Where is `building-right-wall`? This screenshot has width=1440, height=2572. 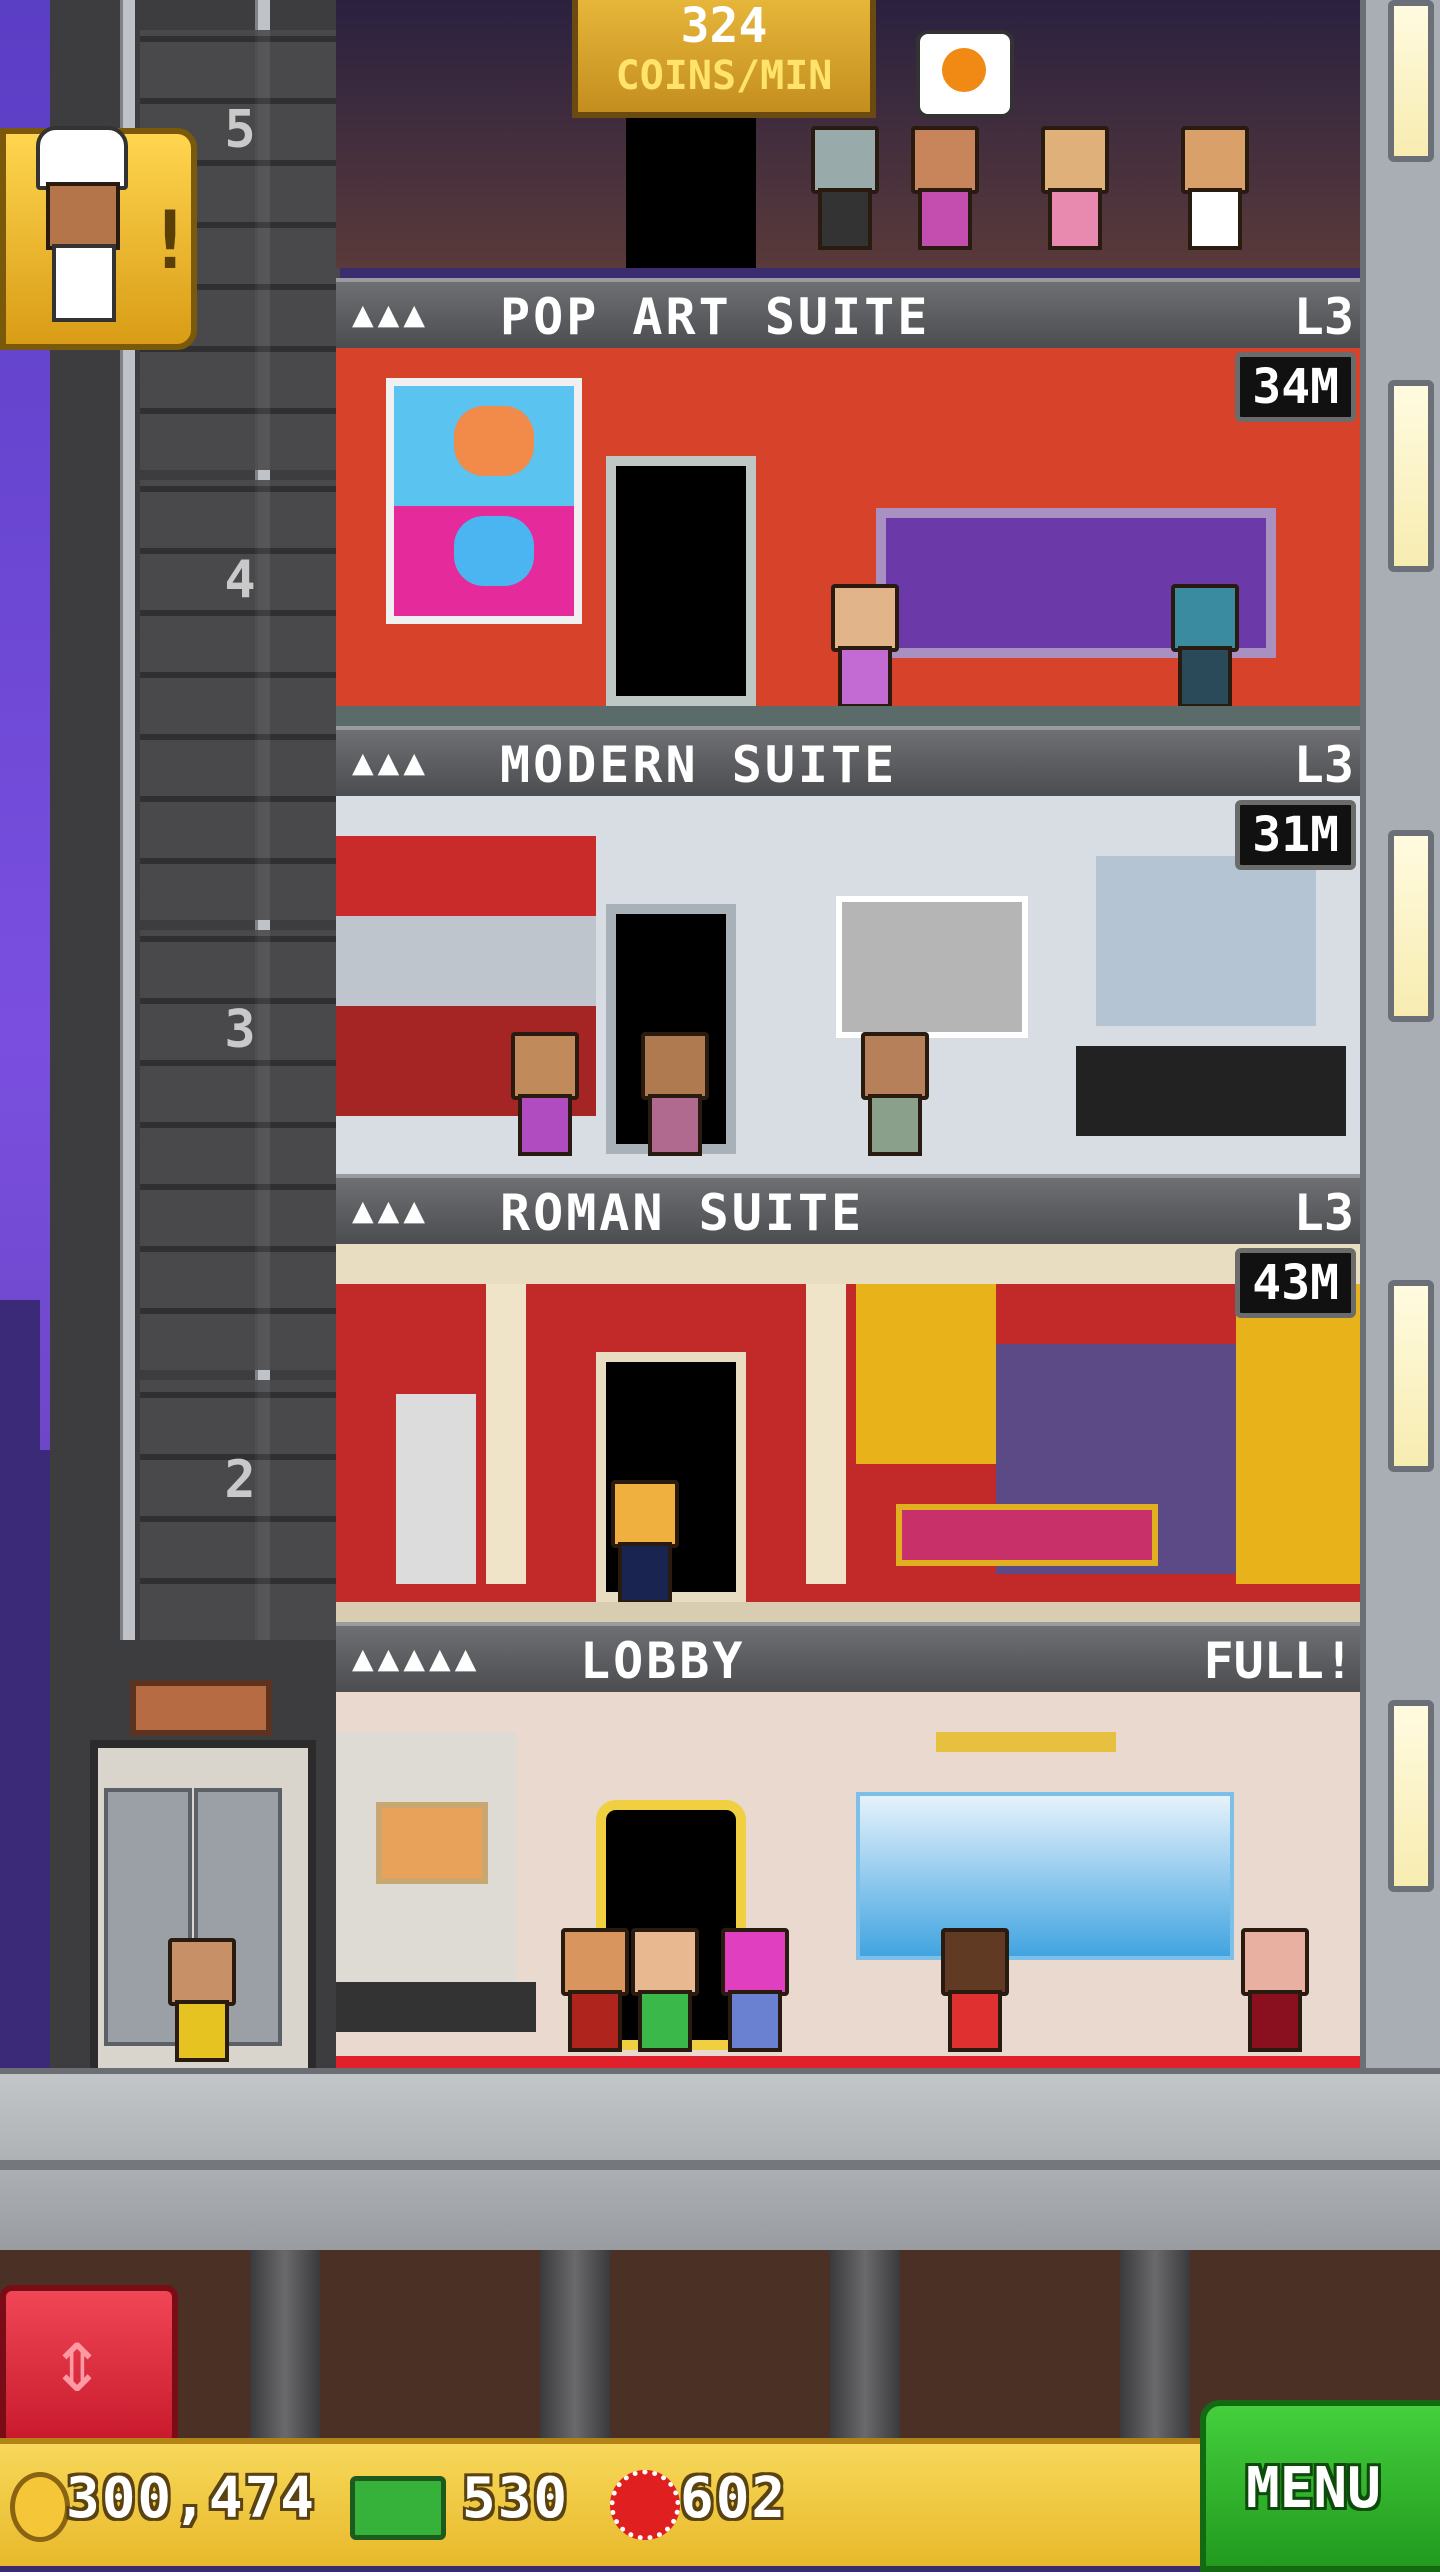 building-right-wall is located at coordinates (1400, 1035).